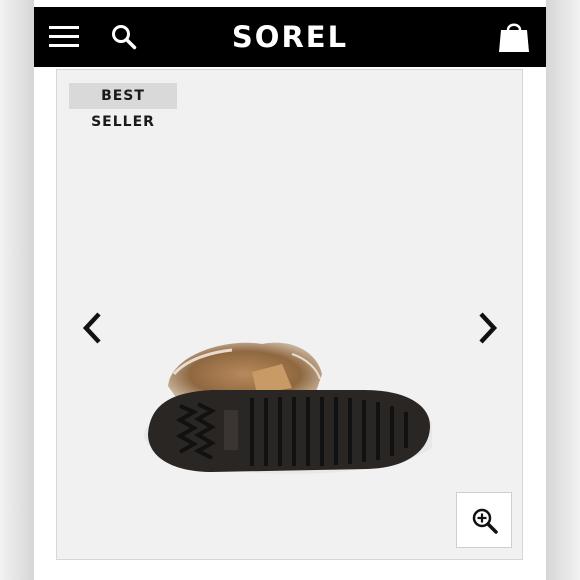 The height and width of the screenshot is (580, 580). What do you see at coordinates (124, 37) in the screenshot?
I see `search-icon` at bounding box center [124, 37].